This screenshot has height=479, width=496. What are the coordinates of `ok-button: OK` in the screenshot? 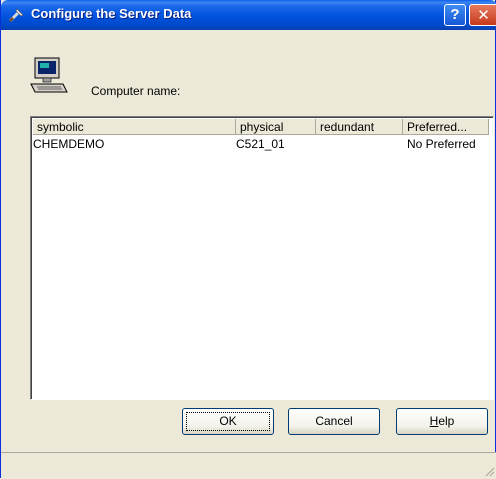 It's located at (228, 421).